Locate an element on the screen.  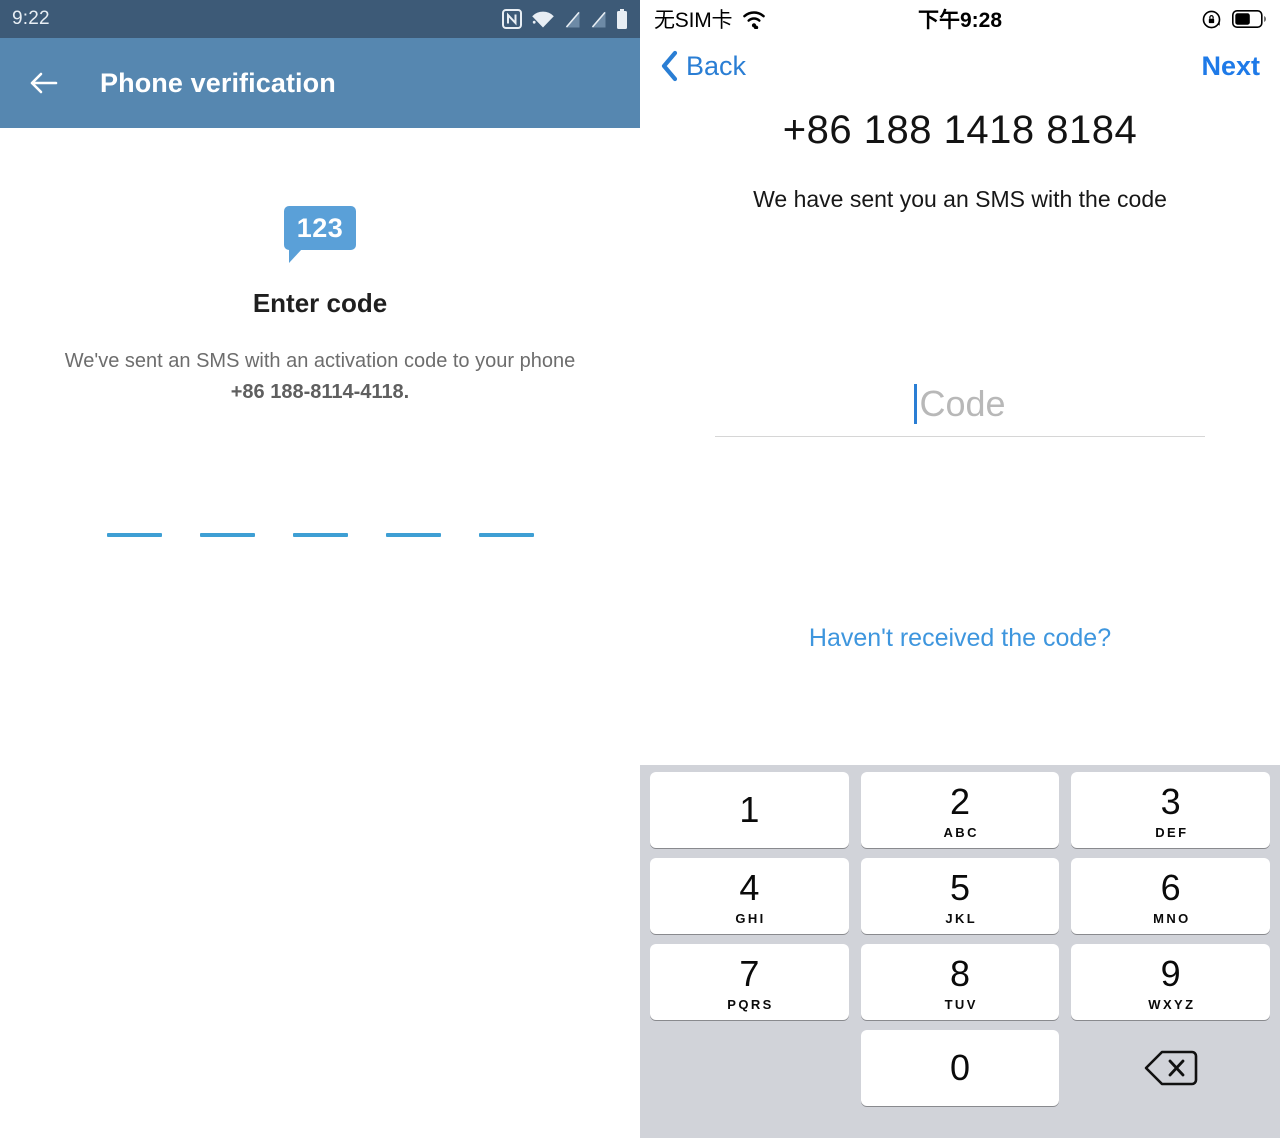
key-7: 7 PQRS is located at coordinates (749, 982).